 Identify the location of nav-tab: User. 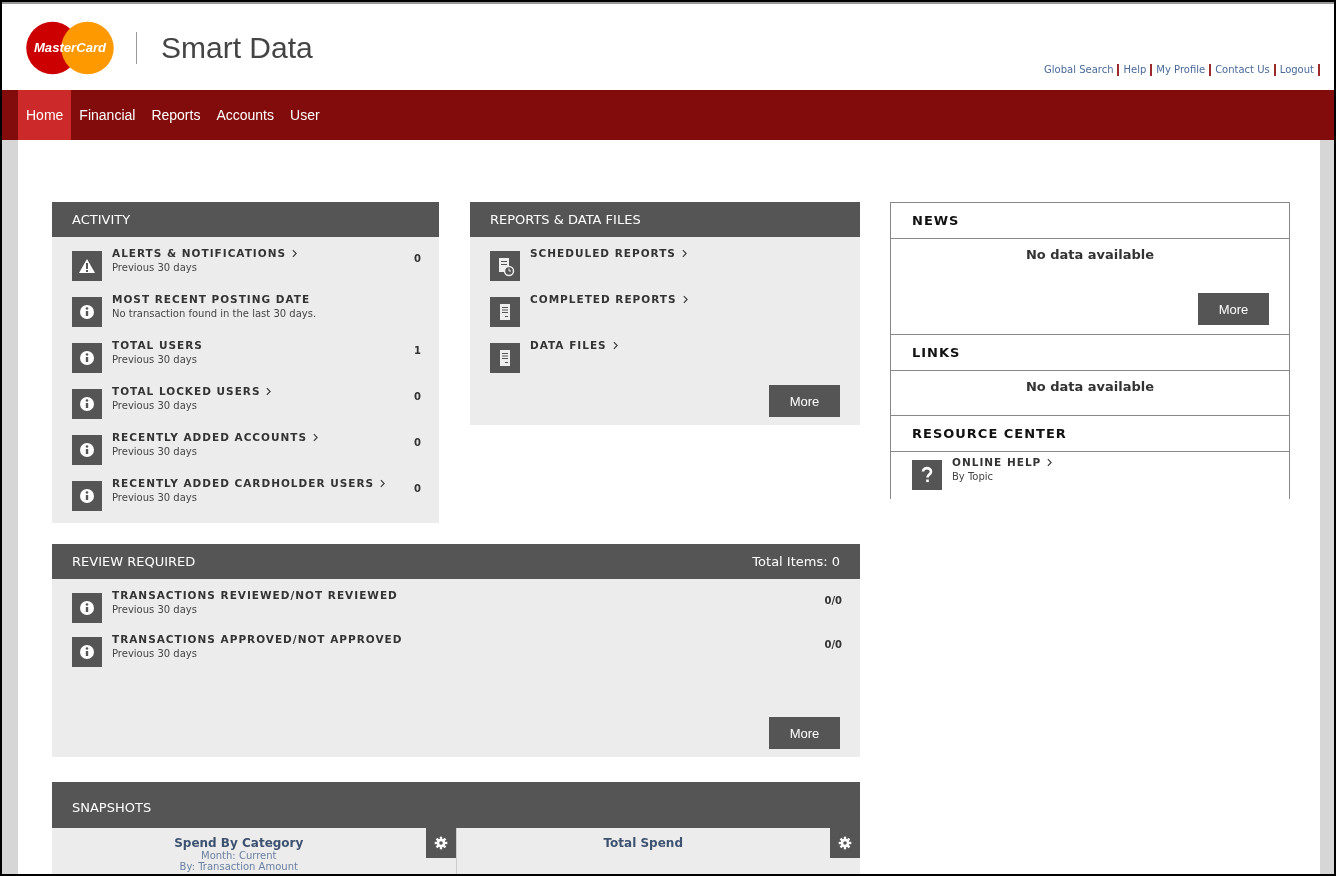
(305, 115).